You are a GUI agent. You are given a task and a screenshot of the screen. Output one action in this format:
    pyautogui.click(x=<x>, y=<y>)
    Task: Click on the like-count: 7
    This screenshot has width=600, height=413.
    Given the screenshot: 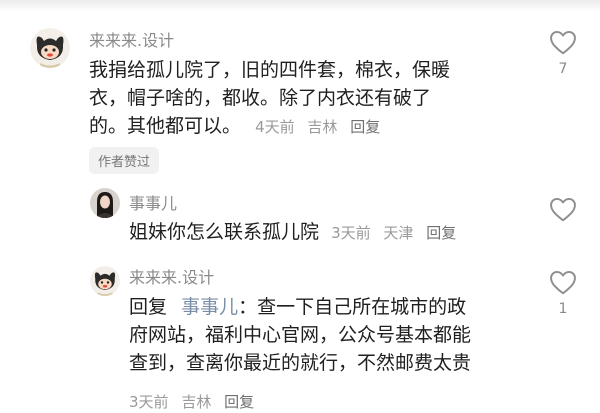 What is the action you would take?
    pyautogui.click(x=563, y=69)
    